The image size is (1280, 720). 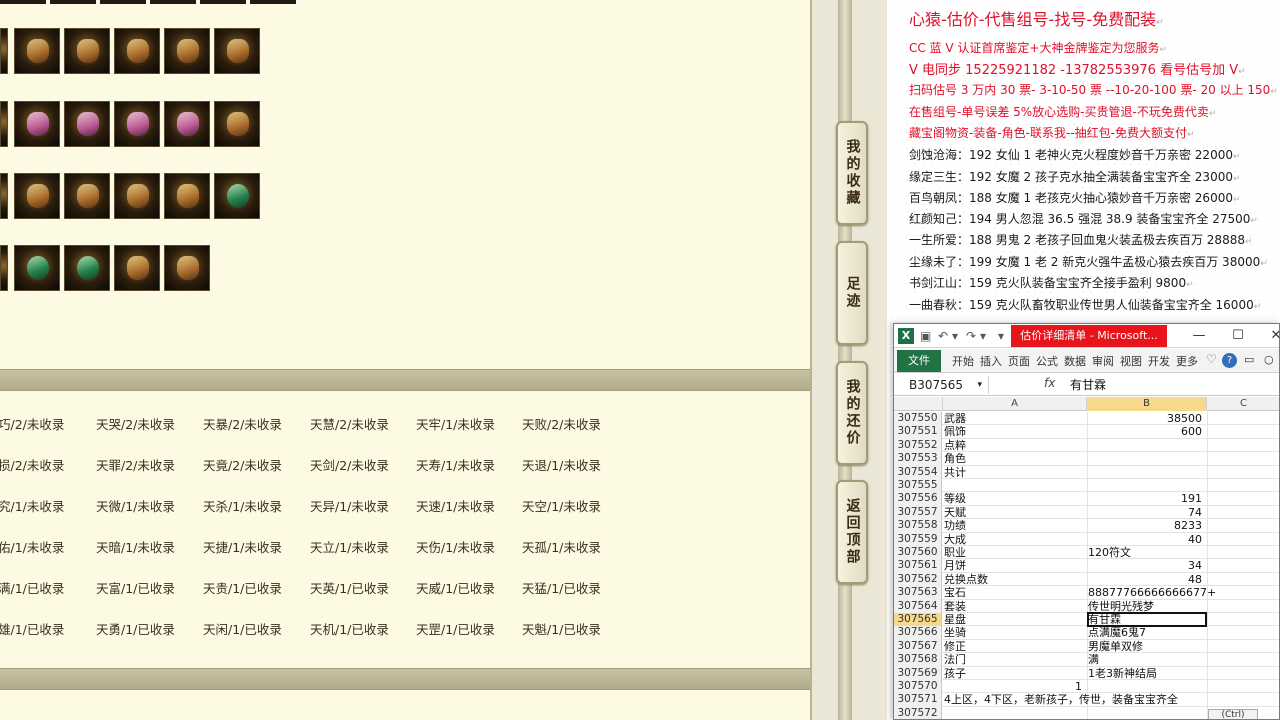 I want to click on cell-b: 88877766666666677+, so click(x=1152, y=592).